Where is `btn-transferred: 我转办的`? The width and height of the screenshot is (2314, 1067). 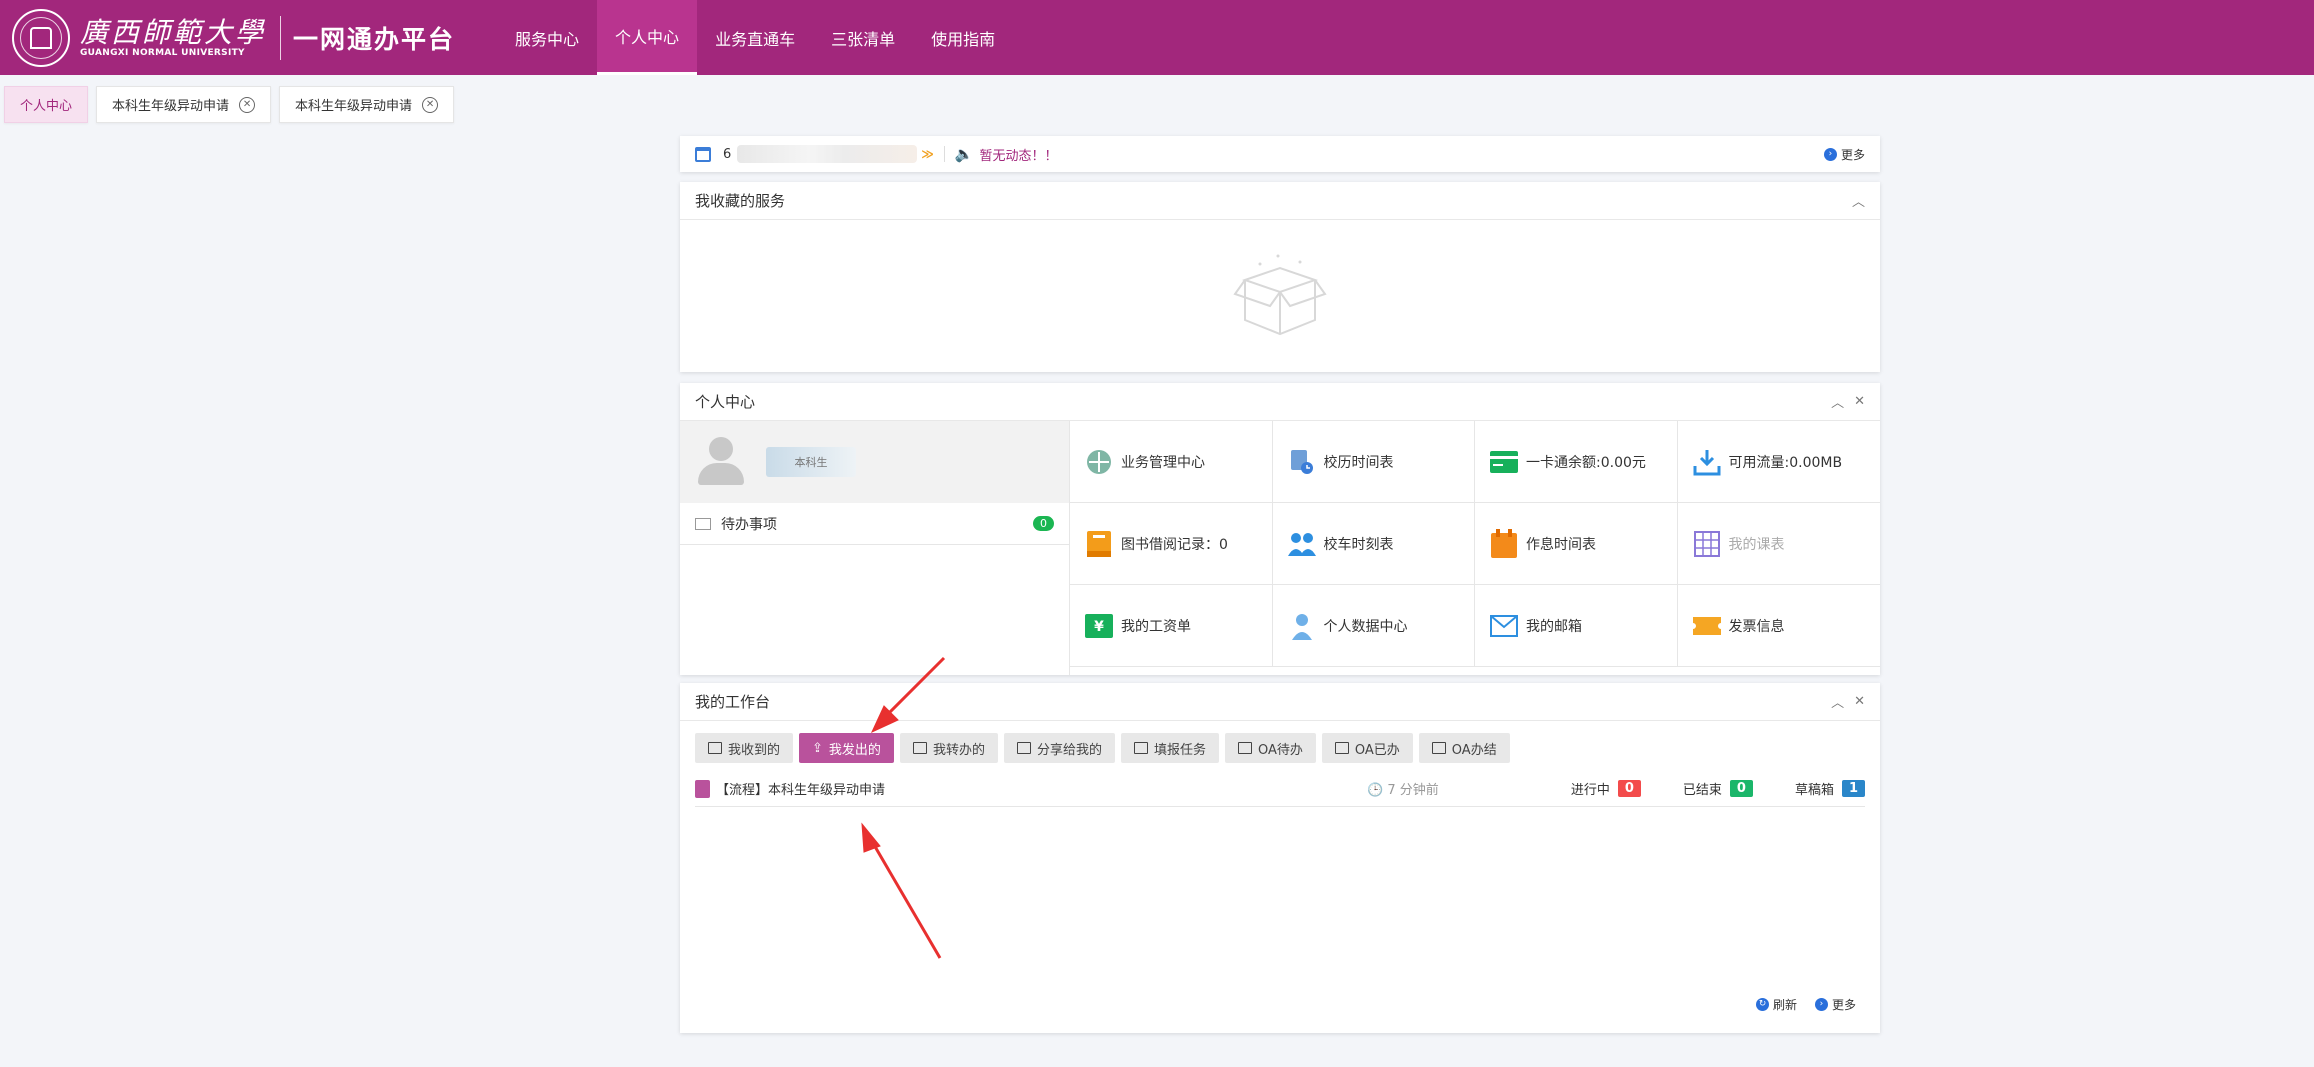
btn-transferred: 我转办的 is located at coordinates (948, 748).